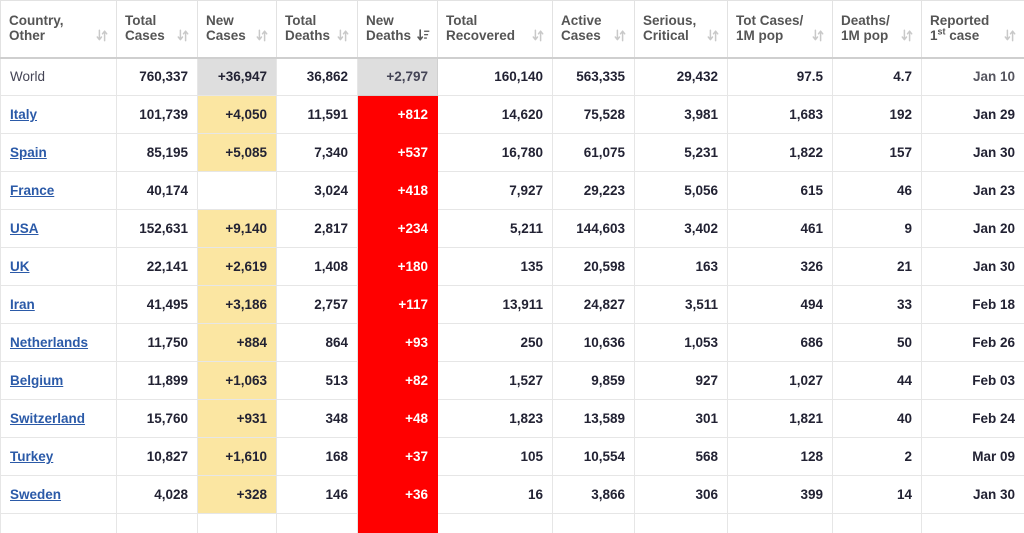  I want to click on cell-new_cases: +1,610, so click(237, 456).